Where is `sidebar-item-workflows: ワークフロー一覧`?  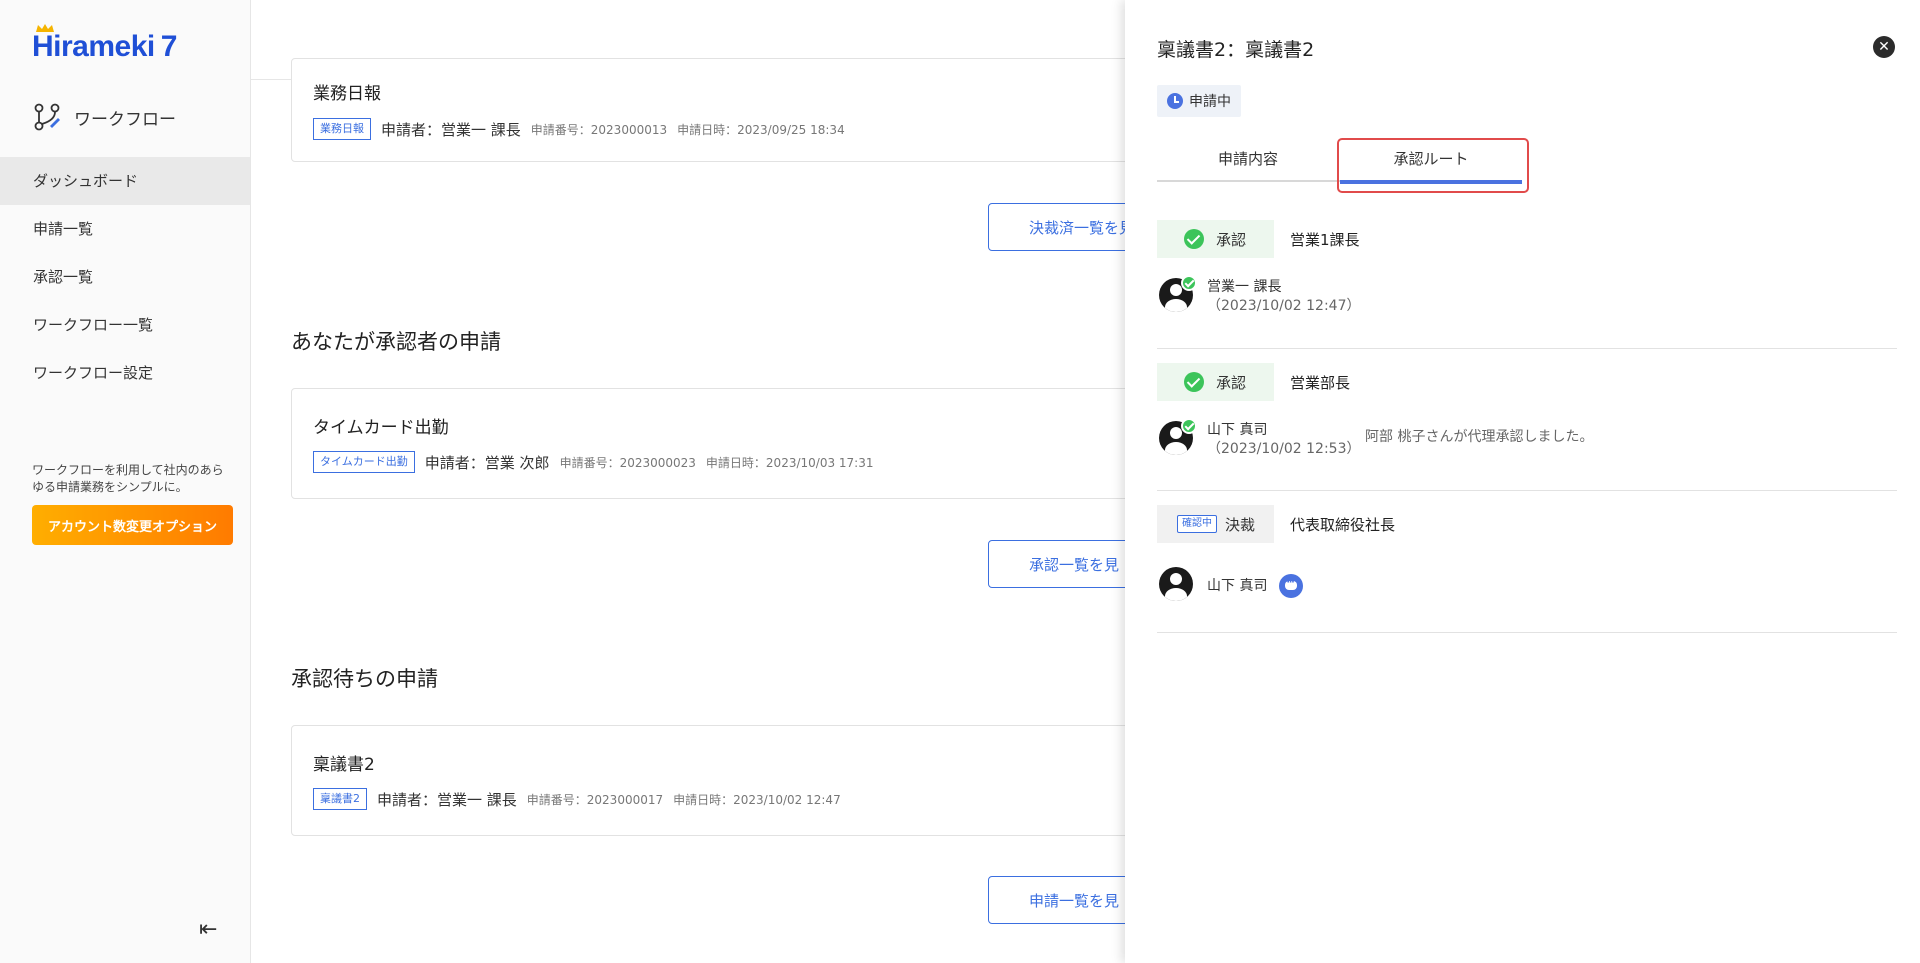
sidebar-item-workflows: ワークフロー一覧 is located at coordinates (125, 325).